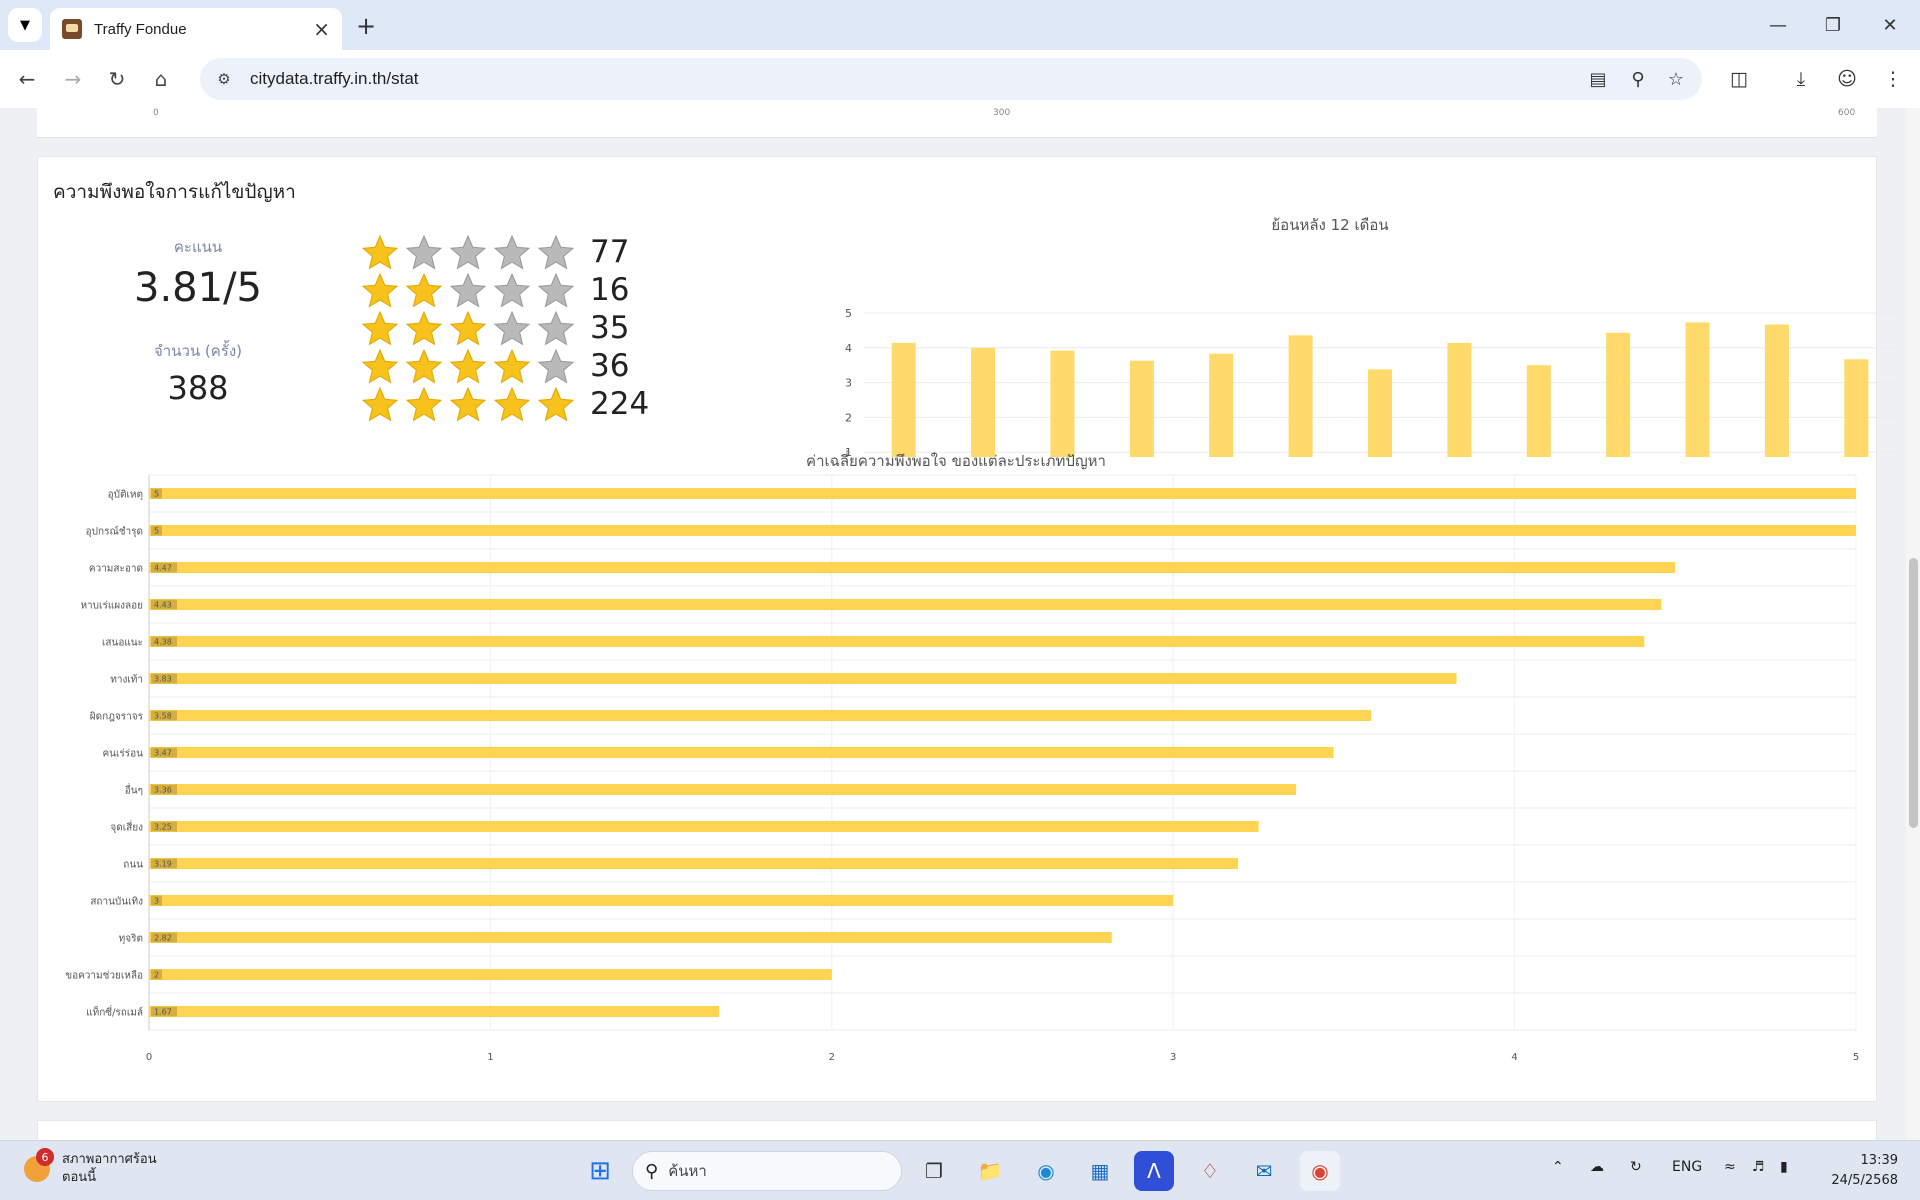 The image size is (1920, 1200). What do you see at coordinates (1046, 1171) in the screenshot?
I see `edge-browser-icon: ◉` at bounding box center [1046, 1171].